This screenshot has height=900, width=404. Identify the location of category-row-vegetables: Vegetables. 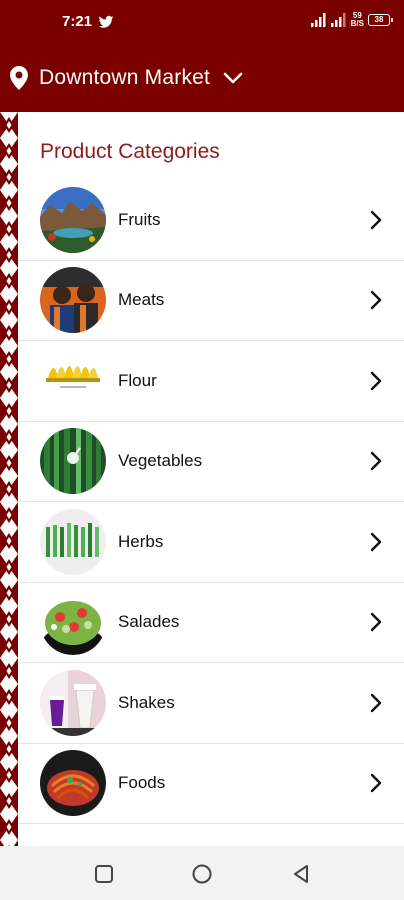
(211, 462).